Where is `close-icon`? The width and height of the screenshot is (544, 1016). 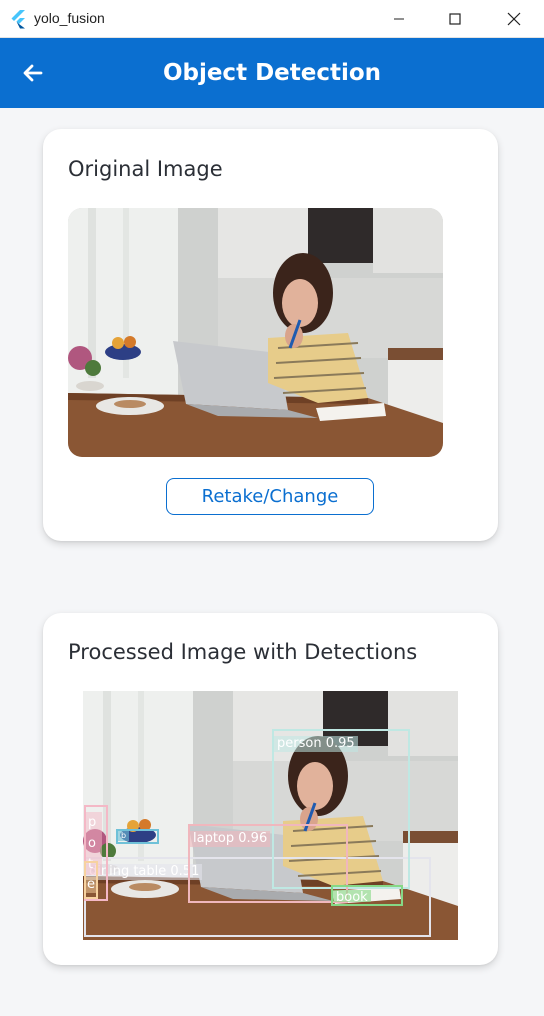
close-icon is located at coordinates (514, 19).